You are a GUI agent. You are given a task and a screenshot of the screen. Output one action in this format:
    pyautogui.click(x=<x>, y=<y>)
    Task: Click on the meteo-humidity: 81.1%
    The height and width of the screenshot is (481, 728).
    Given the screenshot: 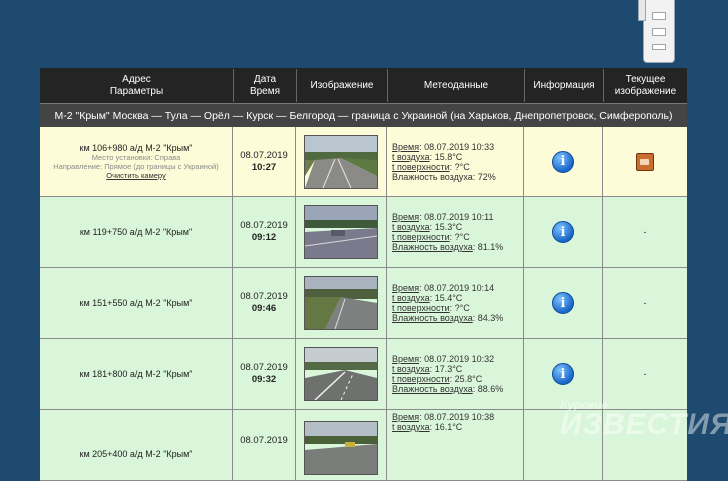 What is the action you would take?
    pyautogui.click(x=490, y=247)
    